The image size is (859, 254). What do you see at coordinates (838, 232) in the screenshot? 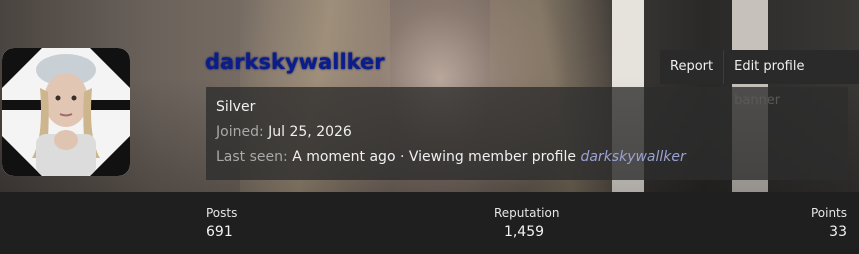
I see `points-count: 33` at bounding box center [838, 232].